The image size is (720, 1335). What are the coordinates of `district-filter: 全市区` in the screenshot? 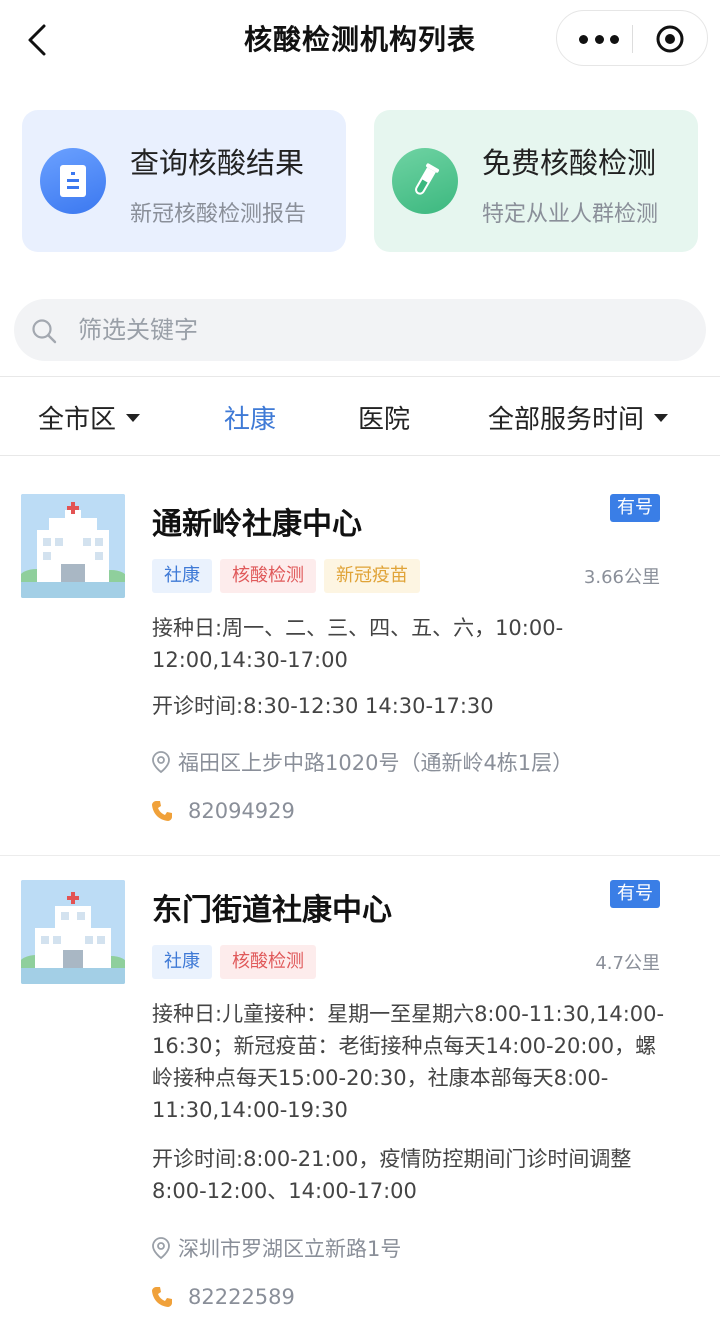 It's located at (89, 417).